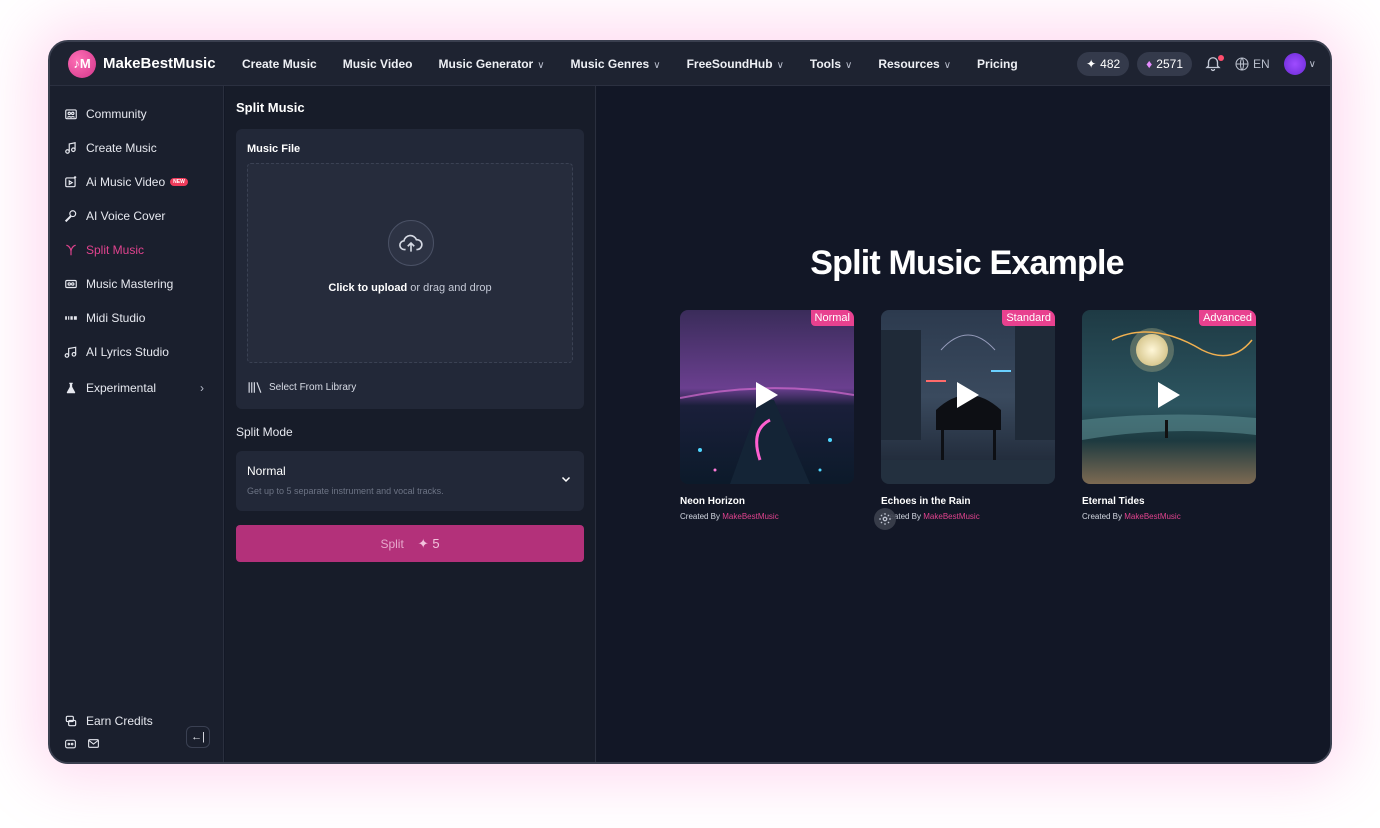  I want to click on split-cost: ✦ 5, so click(429, 544).